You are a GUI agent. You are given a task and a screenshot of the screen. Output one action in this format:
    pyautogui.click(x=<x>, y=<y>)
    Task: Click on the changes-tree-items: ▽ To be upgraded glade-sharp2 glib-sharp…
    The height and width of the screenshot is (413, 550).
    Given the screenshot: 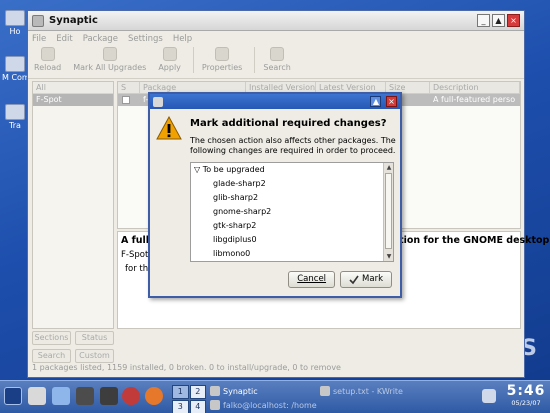 What is the action you would take?
    pyautogui.click(x=287, y=212)
    